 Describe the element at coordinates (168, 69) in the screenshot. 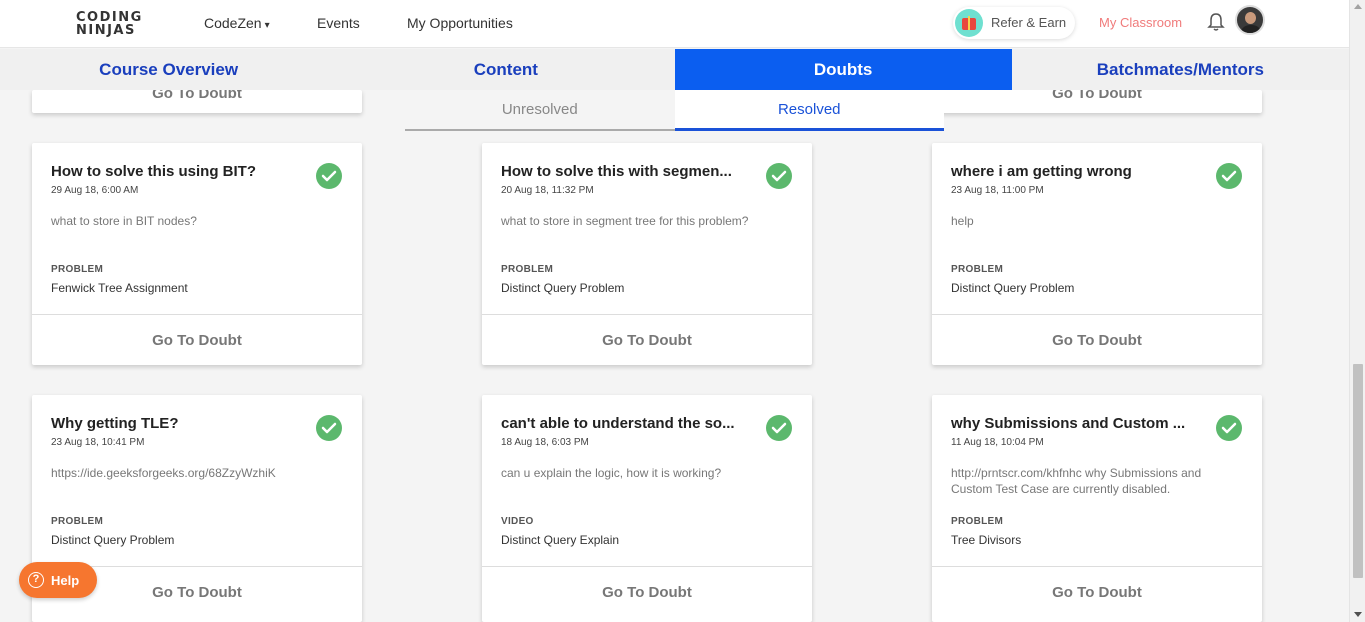

I see `tab-course-overview: Course Overview` at that location.